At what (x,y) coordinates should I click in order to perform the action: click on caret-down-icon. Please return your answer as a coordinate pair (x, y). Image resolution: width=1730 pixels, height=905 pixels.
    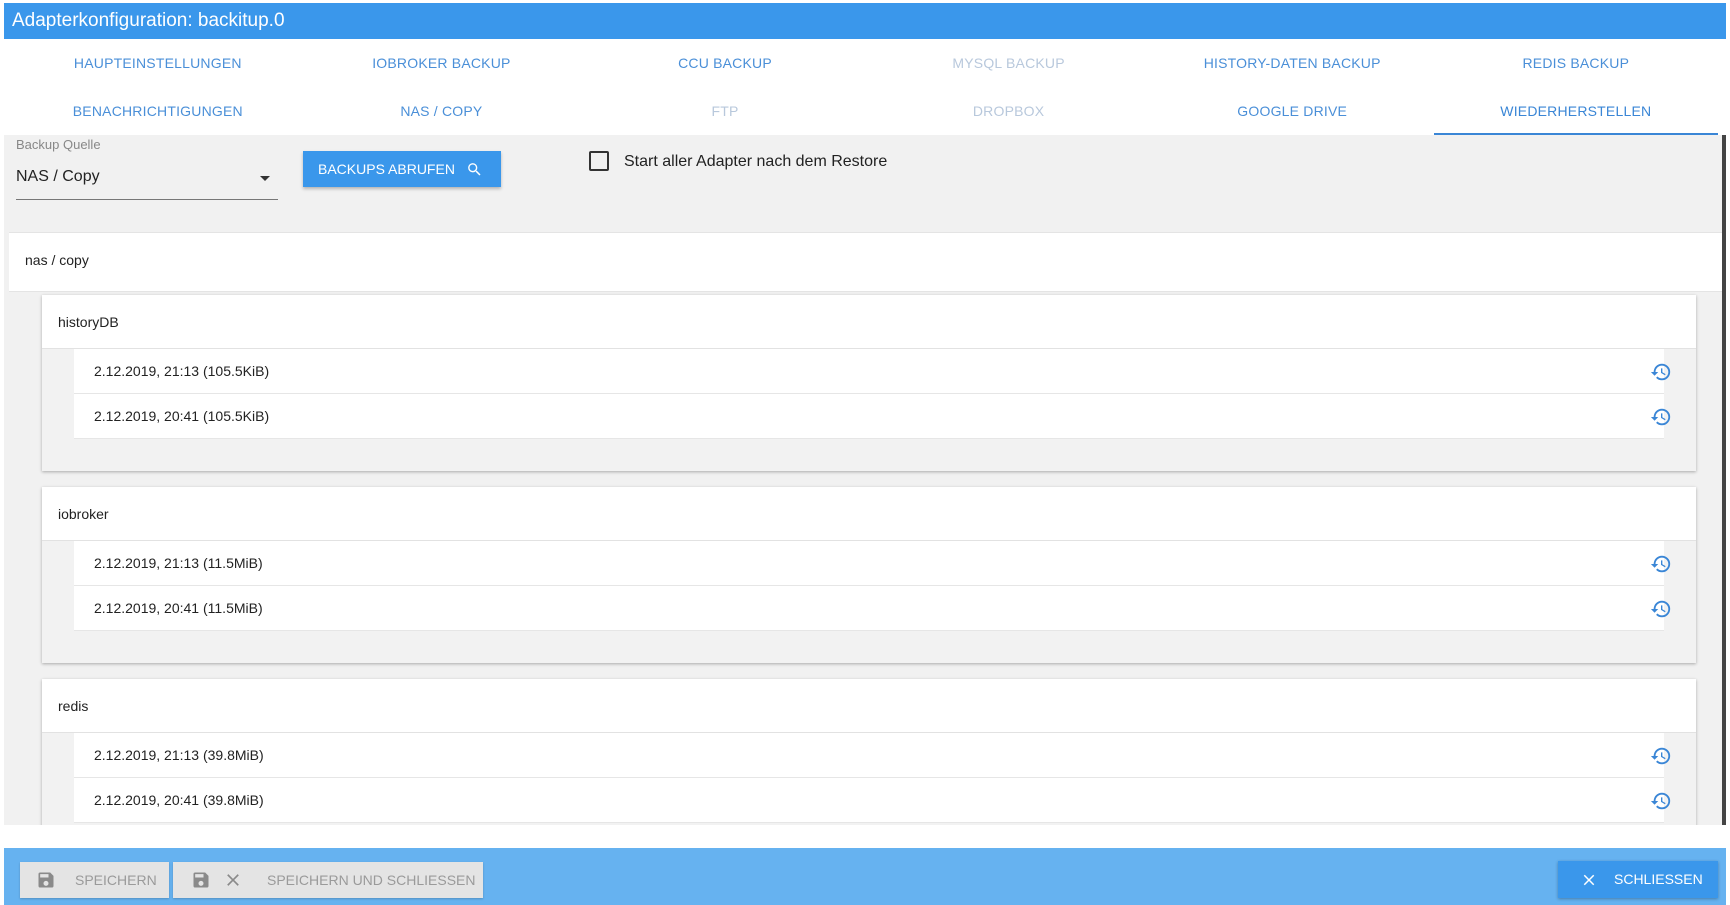
    Looking at the image, I should click on (265, 178).